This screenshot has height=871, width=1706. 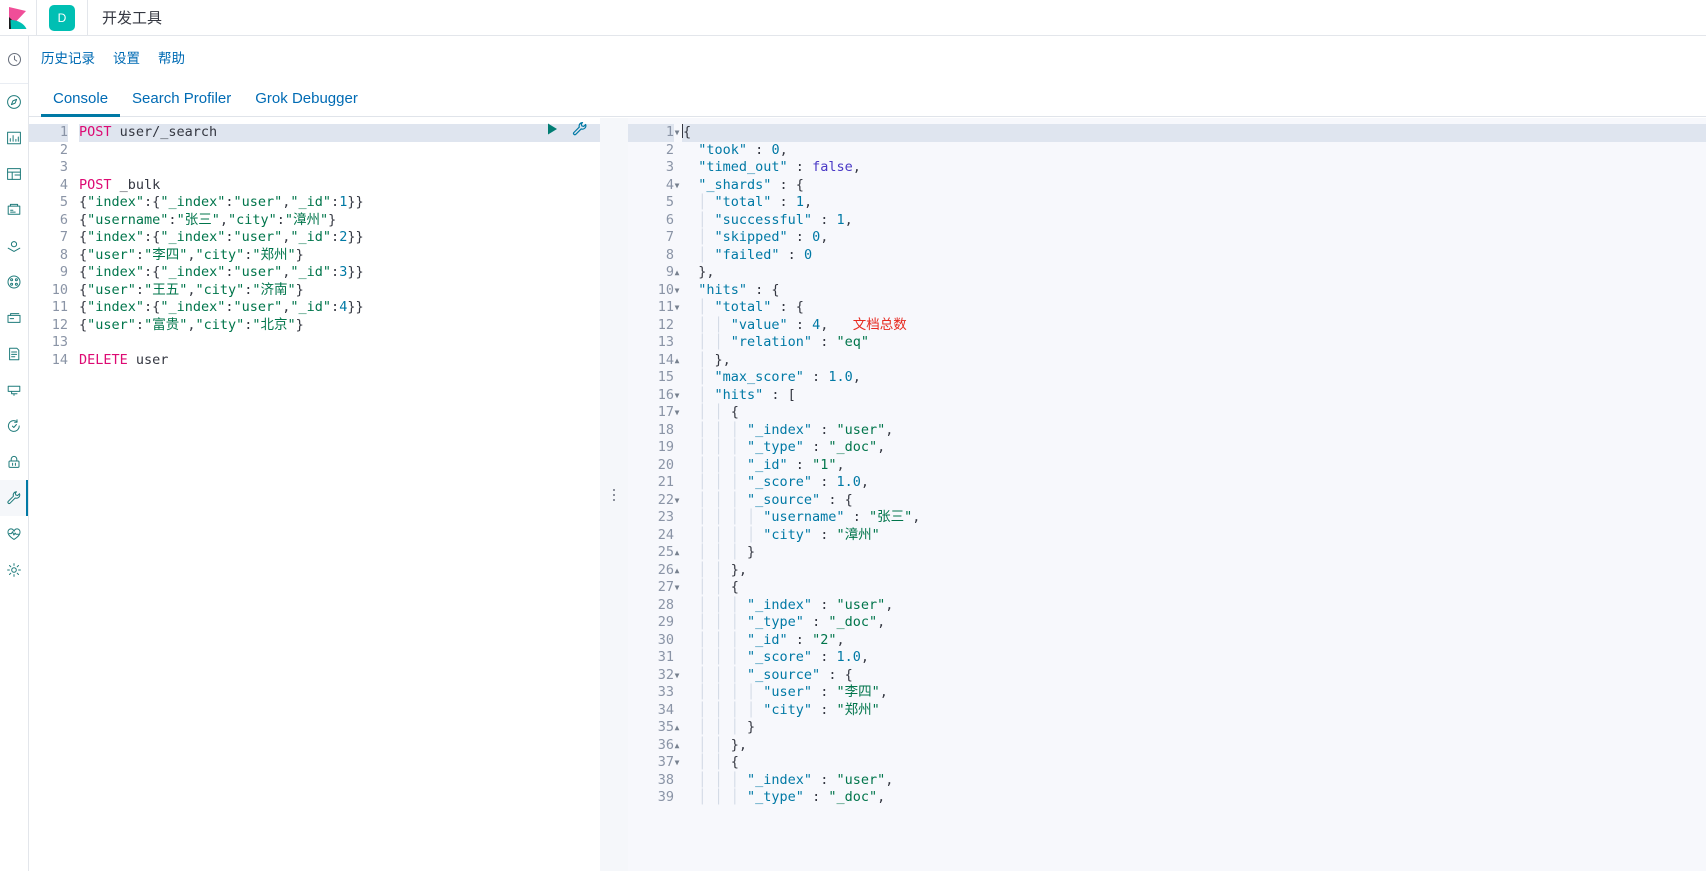 What do you see at coordinates (1194, 151) in the screenshot?
I see `code-line: "took" : 0,` at bounding box center [1194, 151].